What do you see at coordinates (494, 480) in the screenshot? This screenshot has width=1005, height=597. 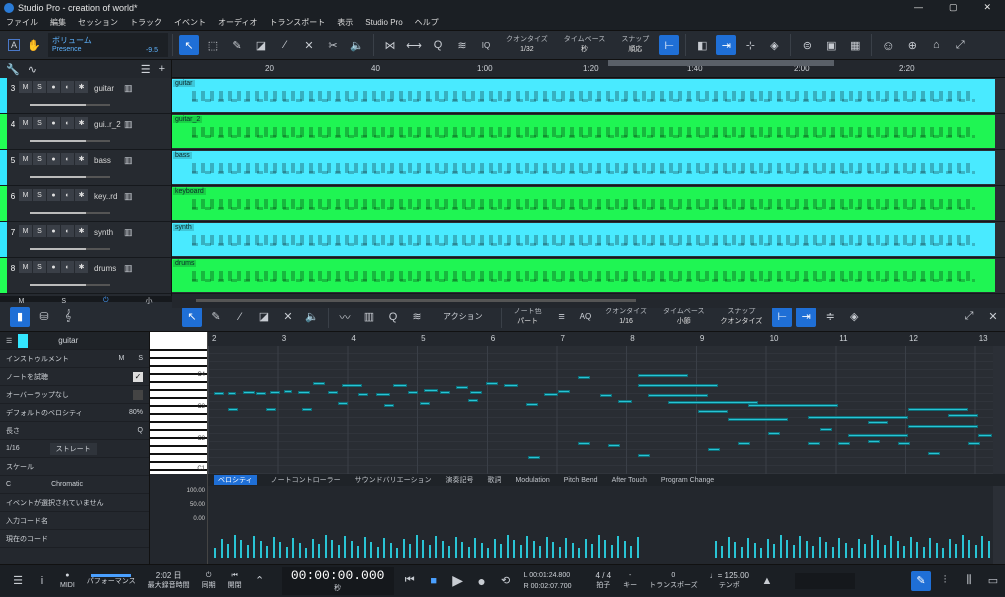 I see `controller-tab: 歌詞` at bounding box center [494, 480].